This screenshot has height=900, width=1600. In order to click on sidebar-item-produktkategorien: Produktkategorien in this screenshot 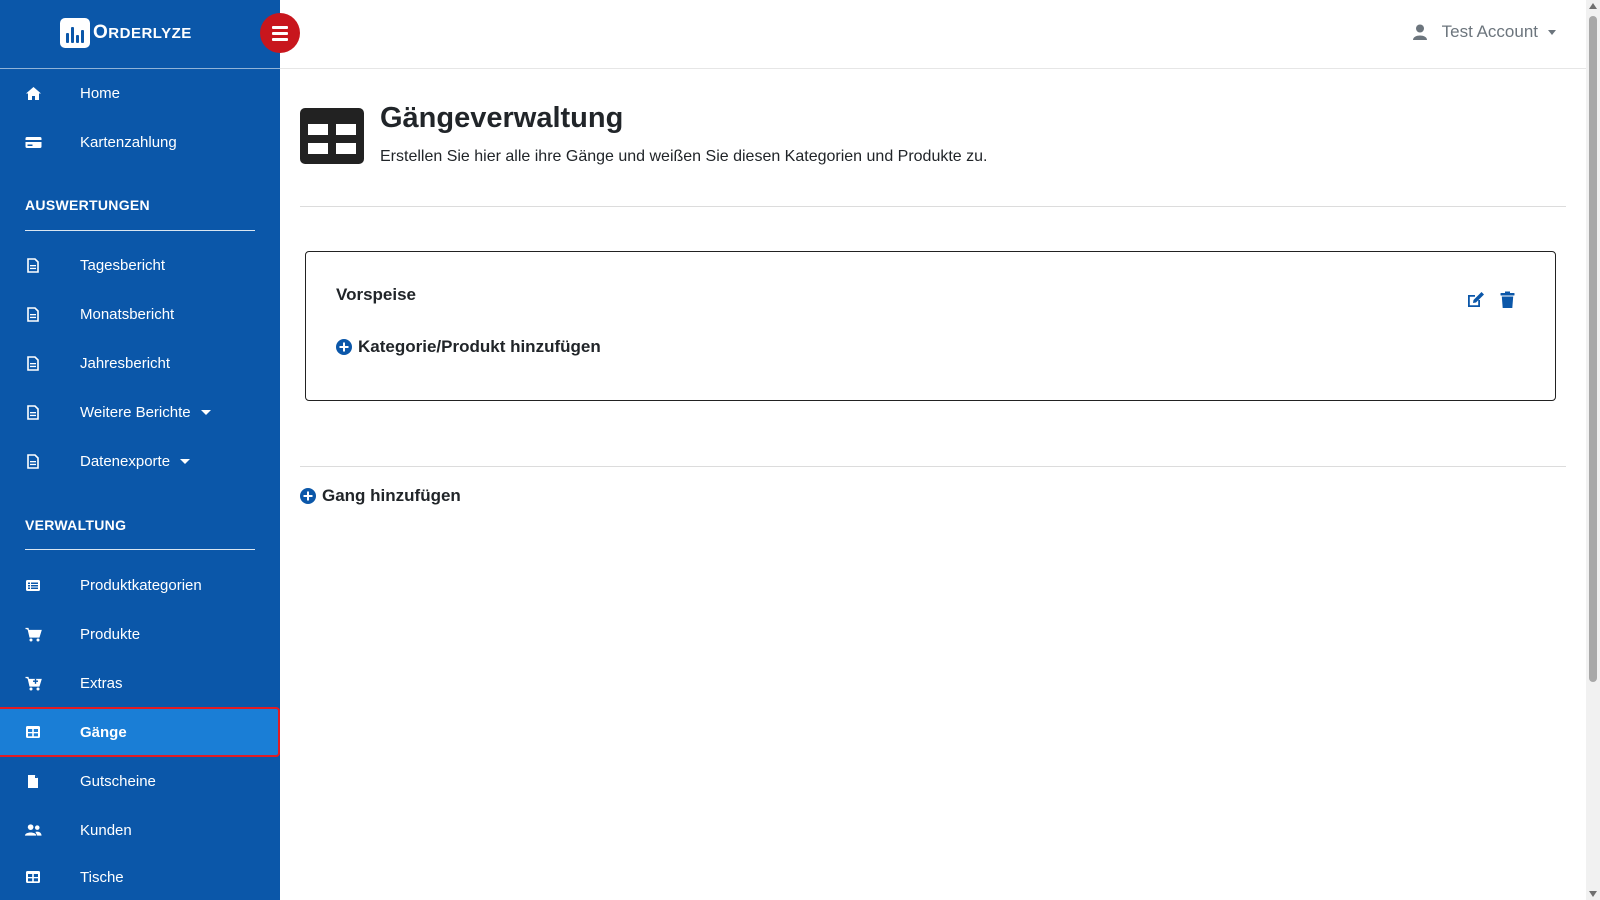, I will do `click(140, 585)`.